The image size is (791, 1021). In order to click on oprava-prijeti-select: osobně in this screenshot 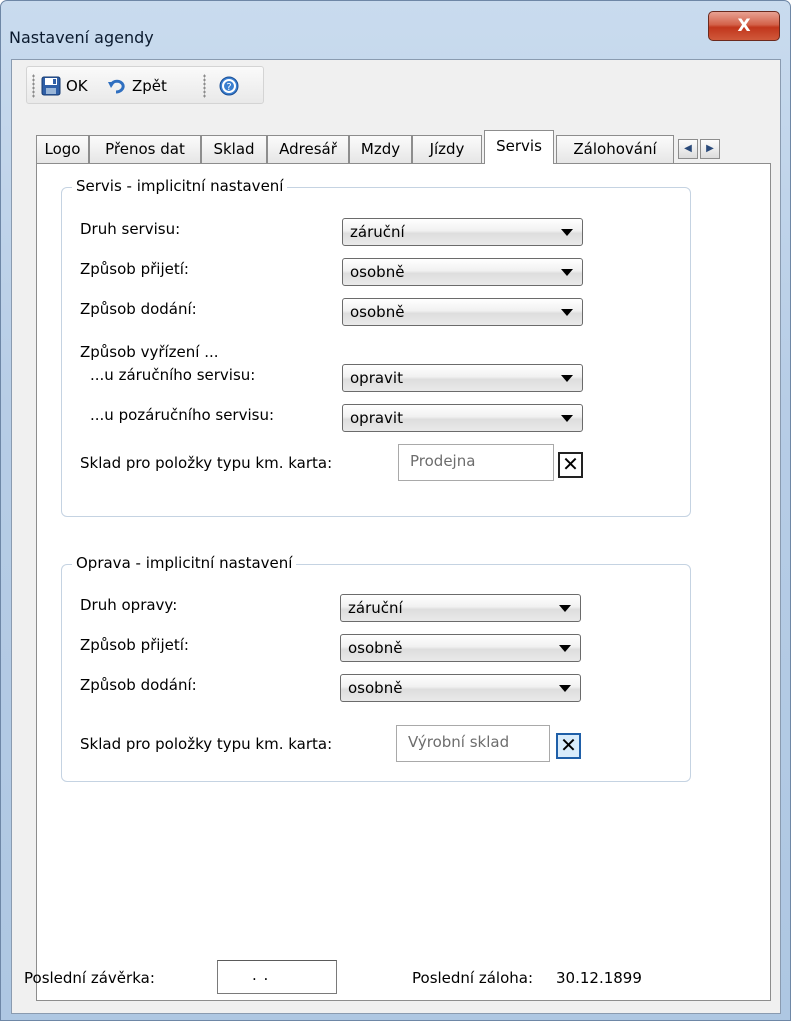, I will do `click(460, 648)`.